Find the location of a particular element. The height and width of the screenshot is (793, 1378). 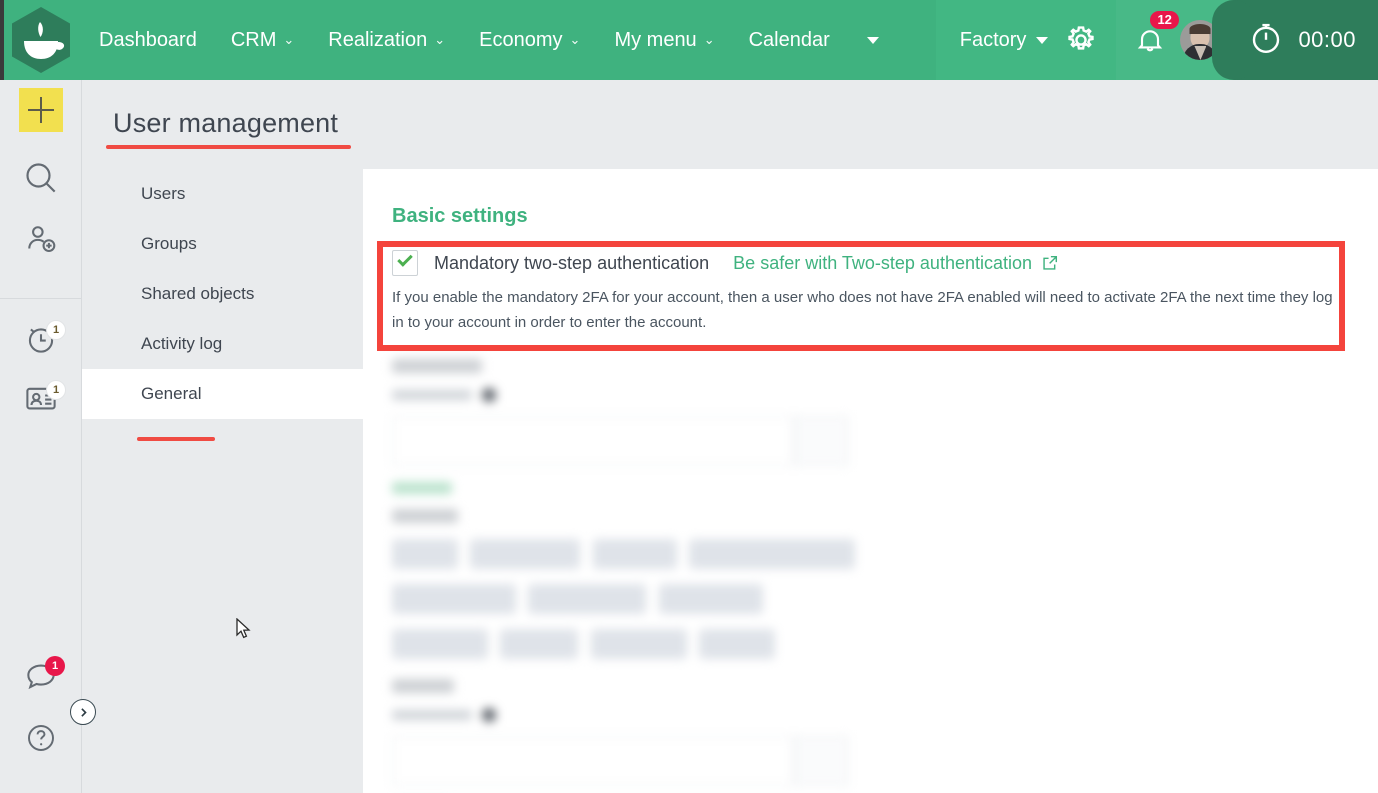

bowl-leaf-logo-icon is located at coordinates (41, 40).